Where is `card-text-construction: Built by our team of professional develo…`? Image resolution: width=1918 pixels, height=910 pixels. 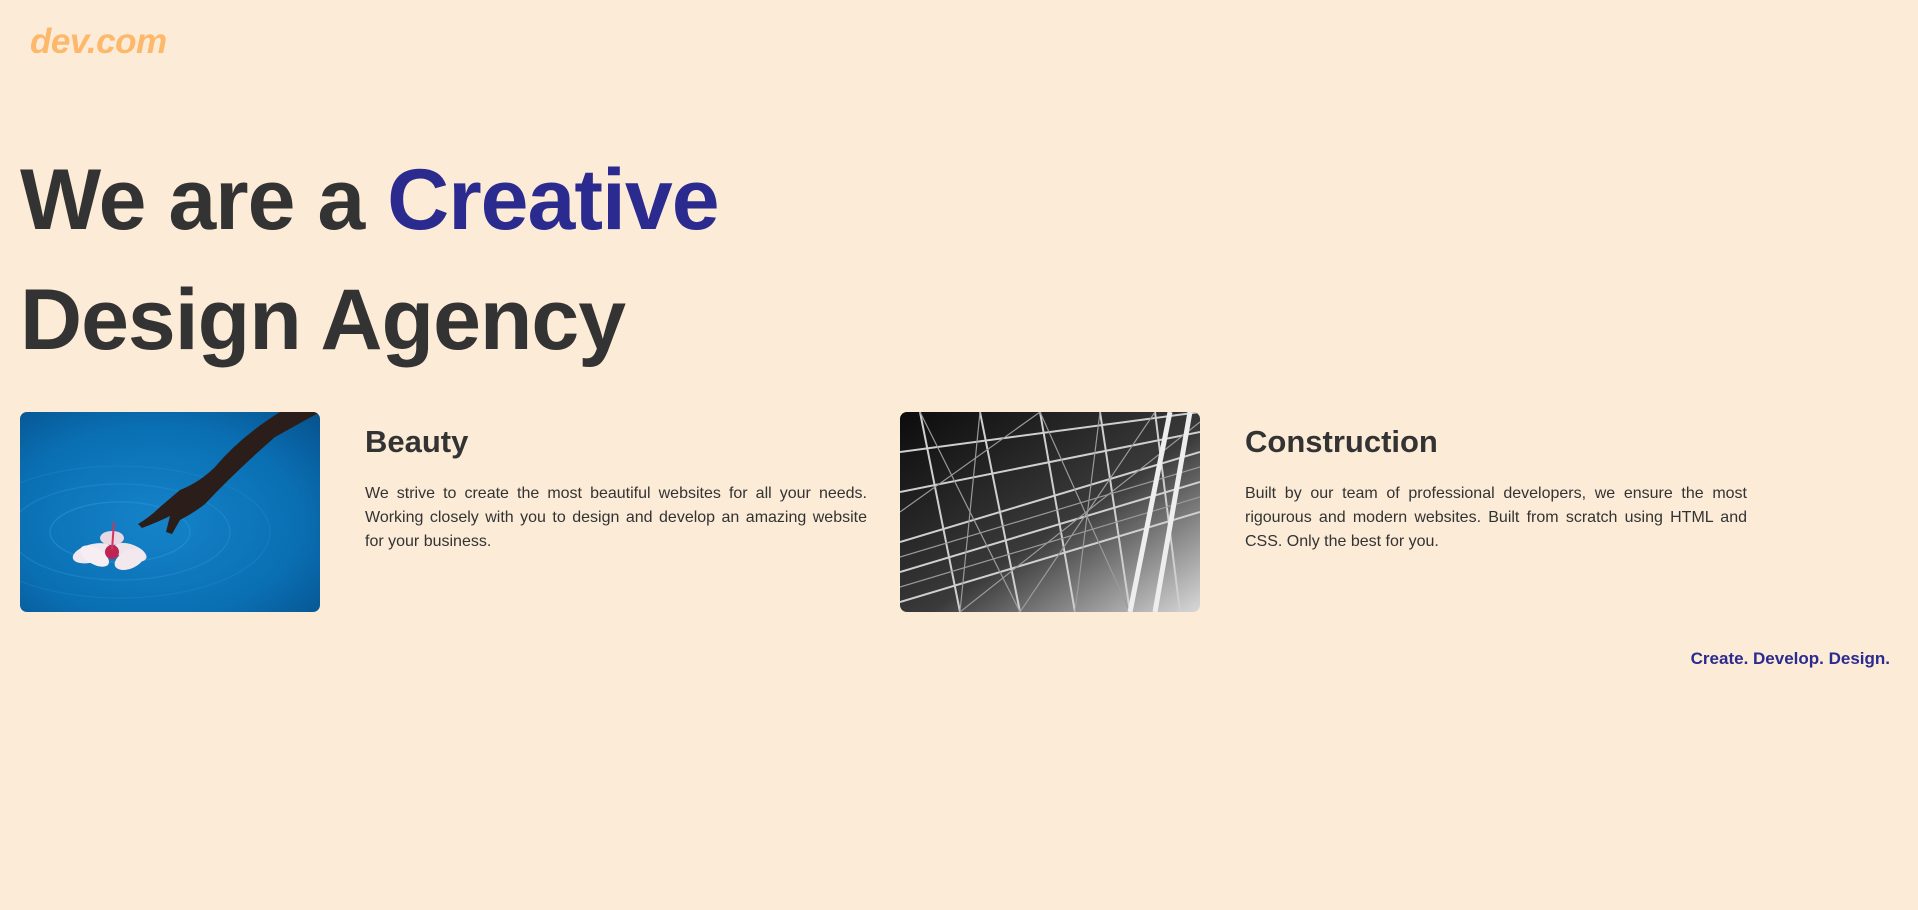 card-text-construction: Built by our team of professional develo… is located at coordinates (1496, 517).